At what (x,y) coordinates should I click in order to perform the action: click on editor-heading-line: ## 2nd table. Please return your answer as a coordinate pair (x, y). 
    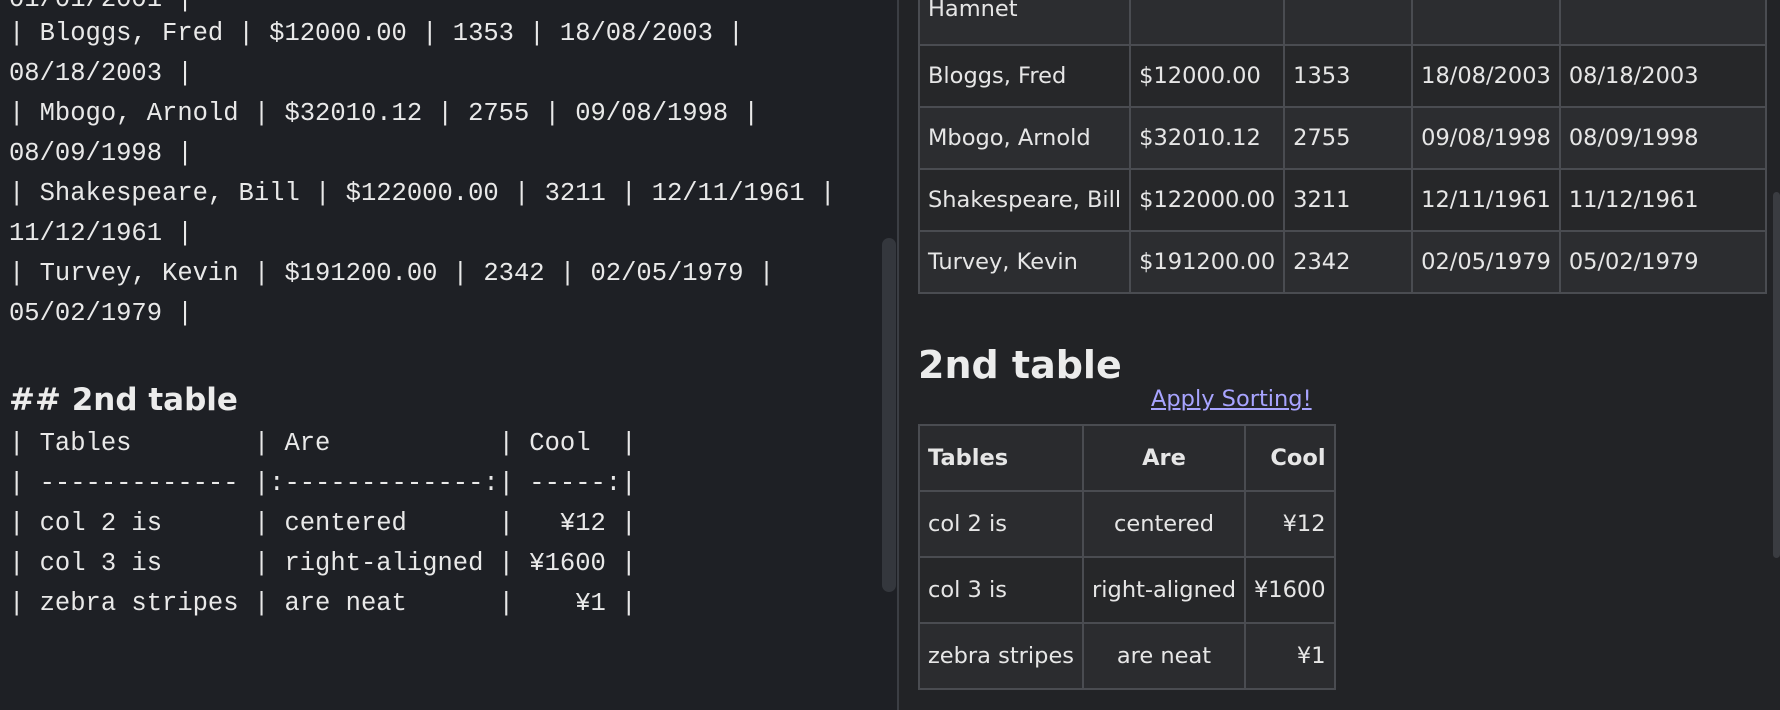
    Looking at the image, I should click on (123, 400).